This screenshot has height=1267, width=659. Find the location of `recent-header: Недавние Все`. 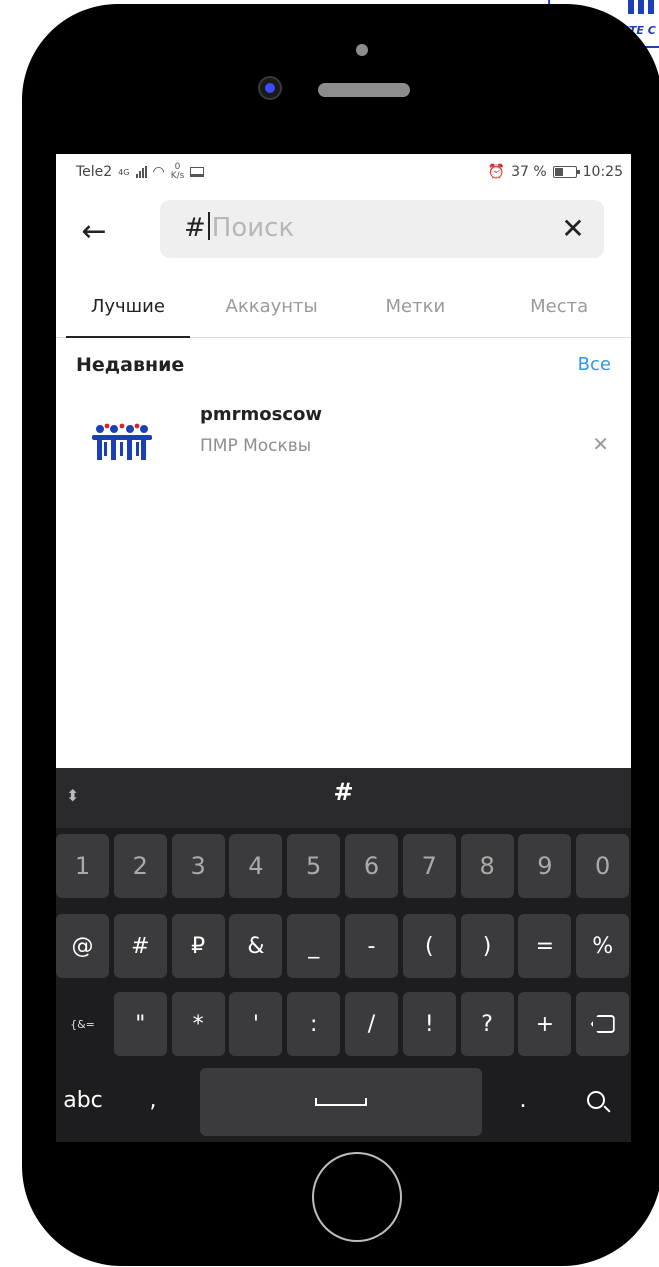

recent-header: Недавние Все is located at coordinates (343, 367).